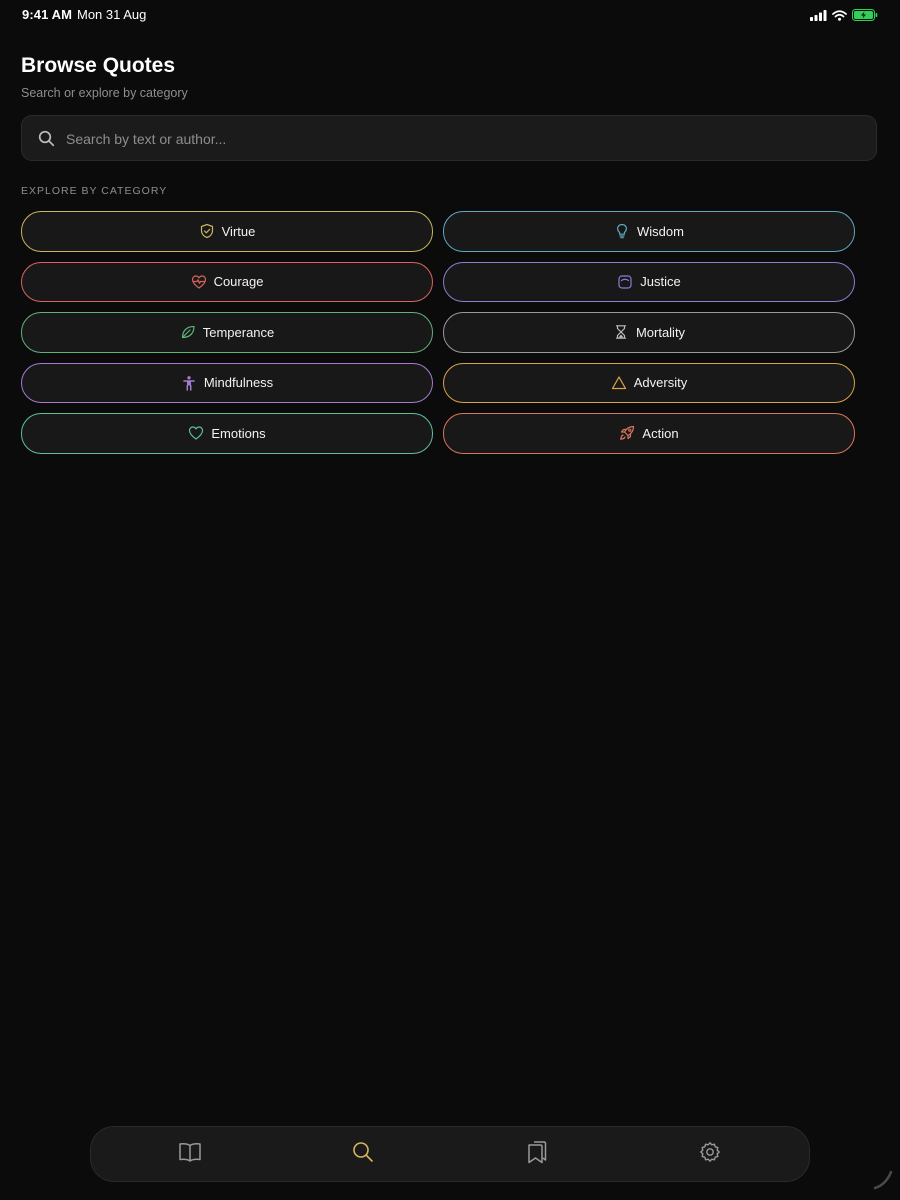 Image resolution: width=900 pixels, height=1200 pixels. I want to click on tab-bar, so click(450, 1154).